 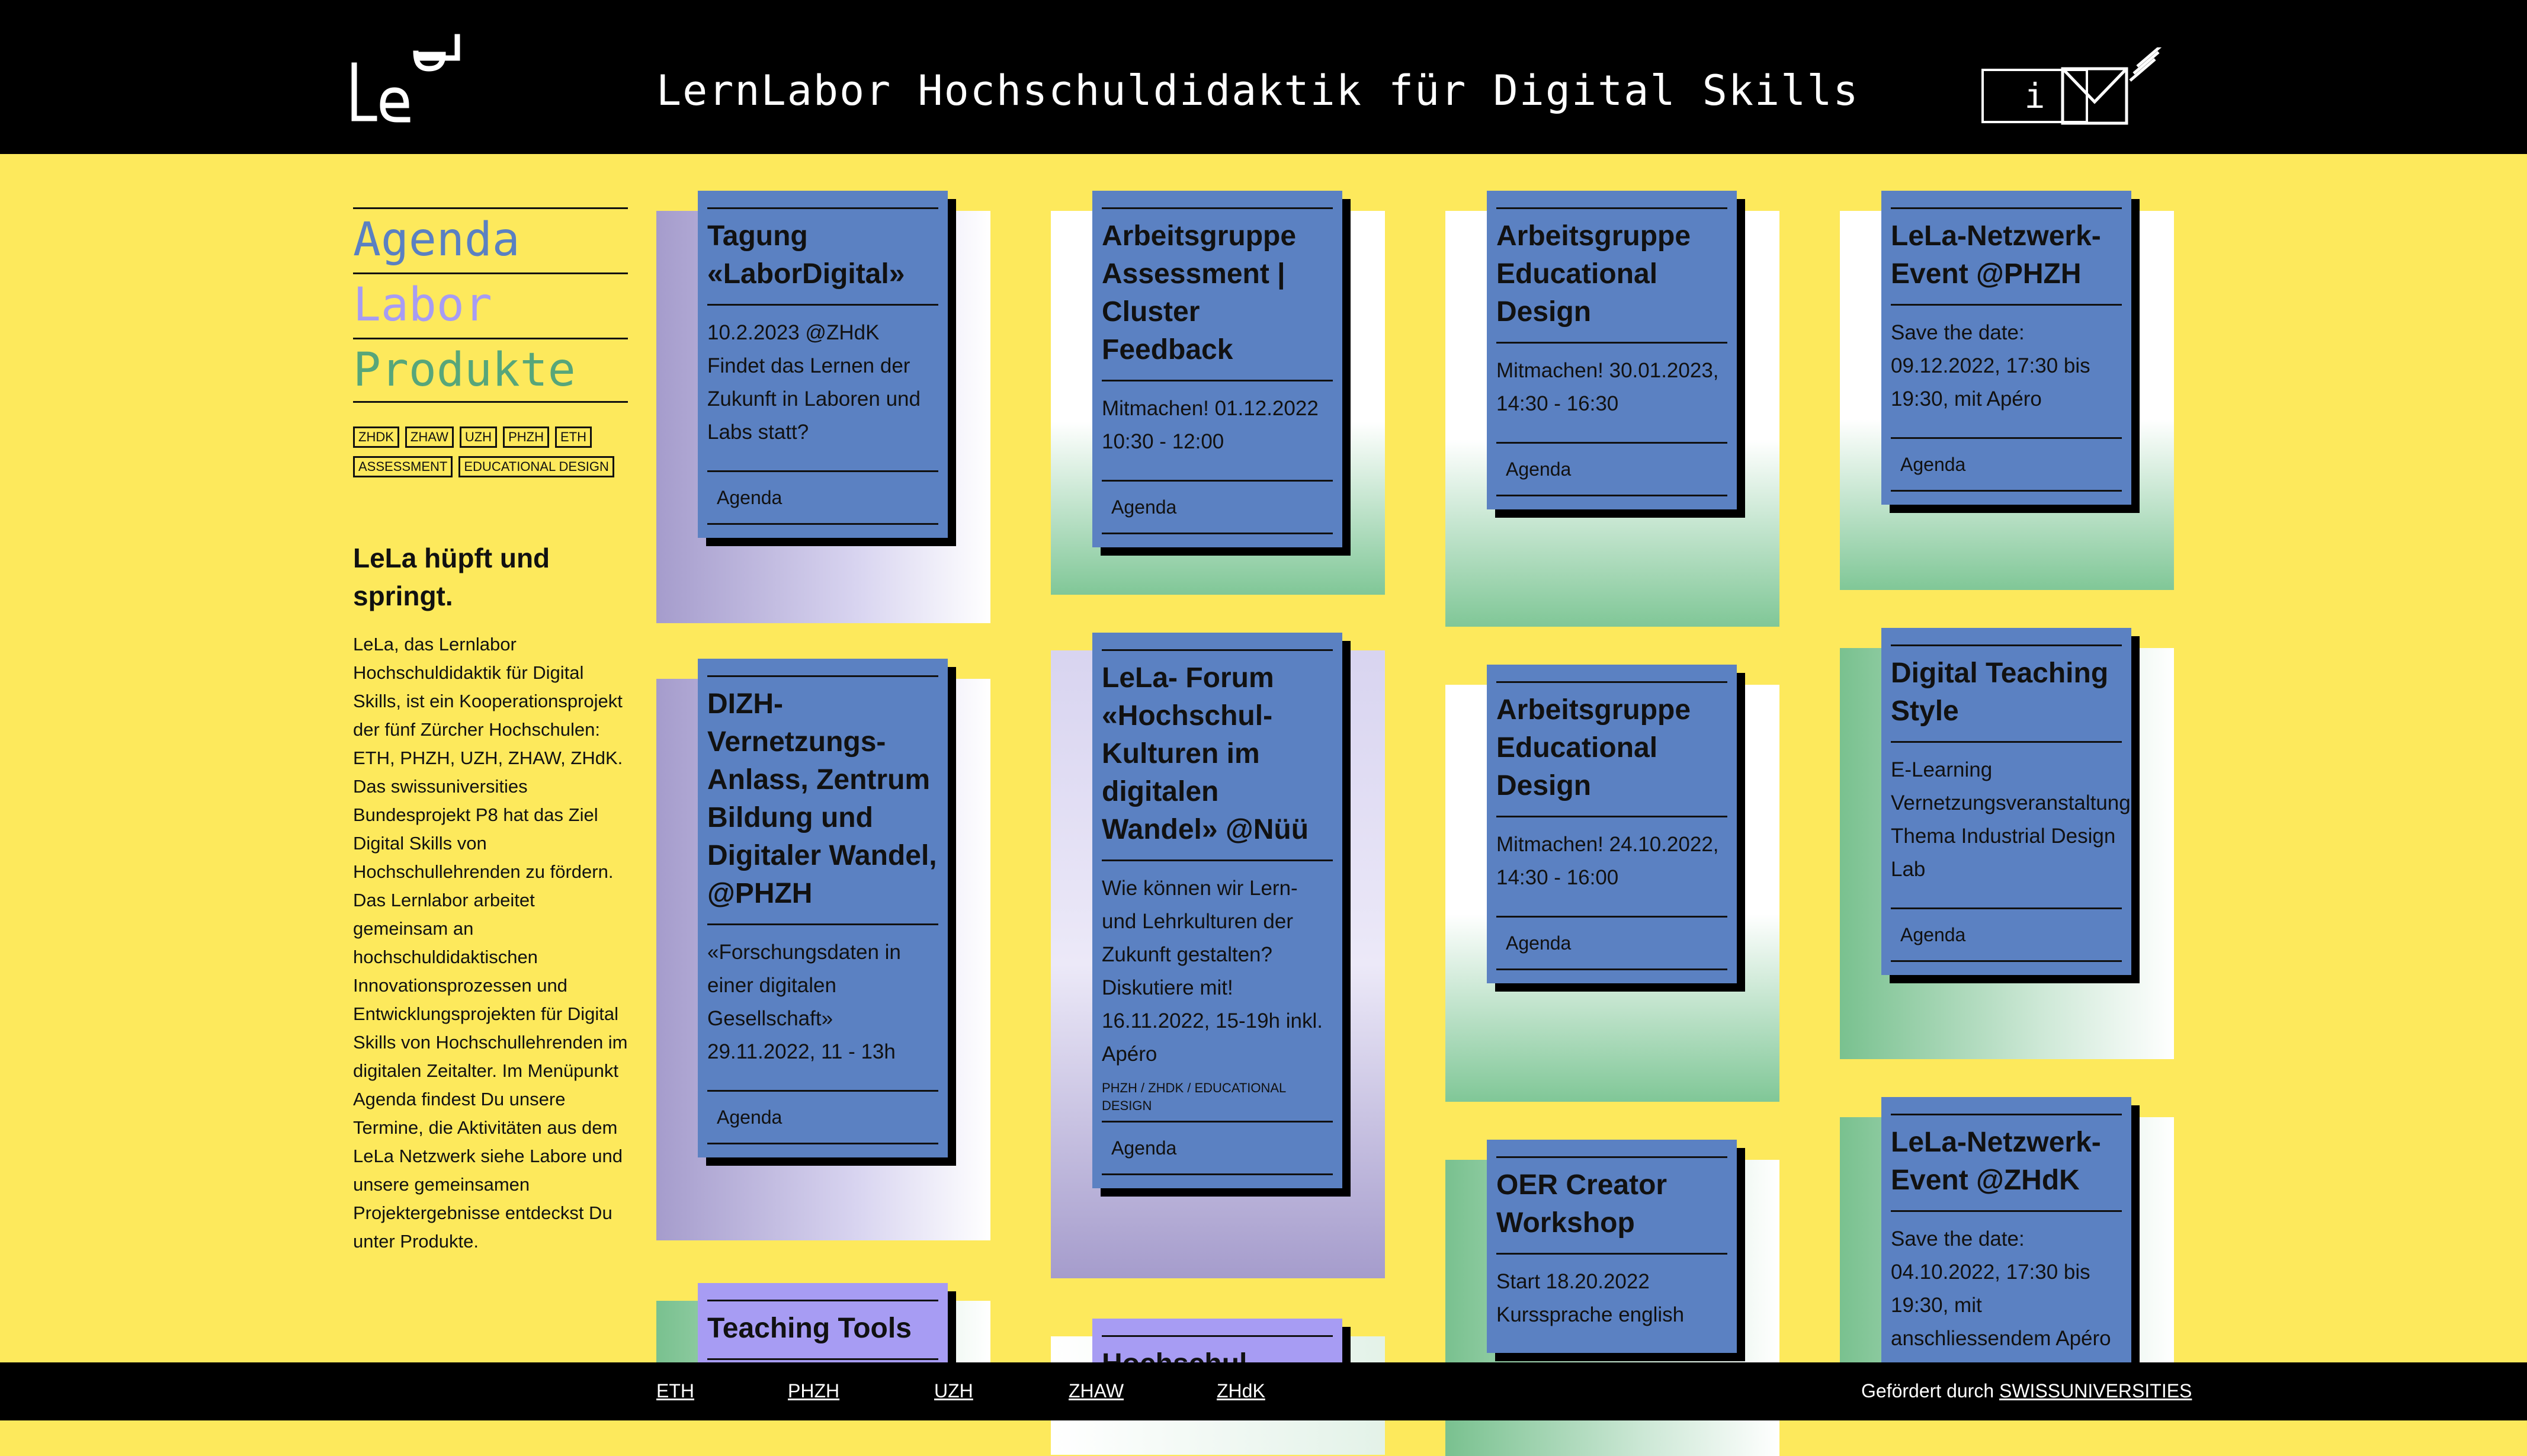 I want to click on card-body: Mitmachen! 30.01.2023, 14:30 - 16:30, so click(x=1607, y=387).